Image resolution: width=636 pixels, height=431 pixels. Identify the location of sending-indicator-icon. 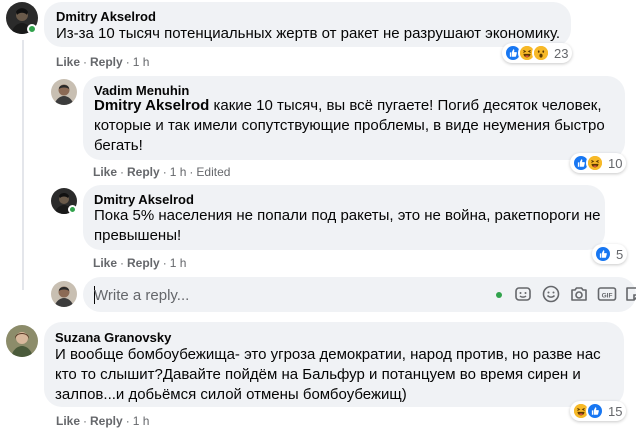
(499, 295).